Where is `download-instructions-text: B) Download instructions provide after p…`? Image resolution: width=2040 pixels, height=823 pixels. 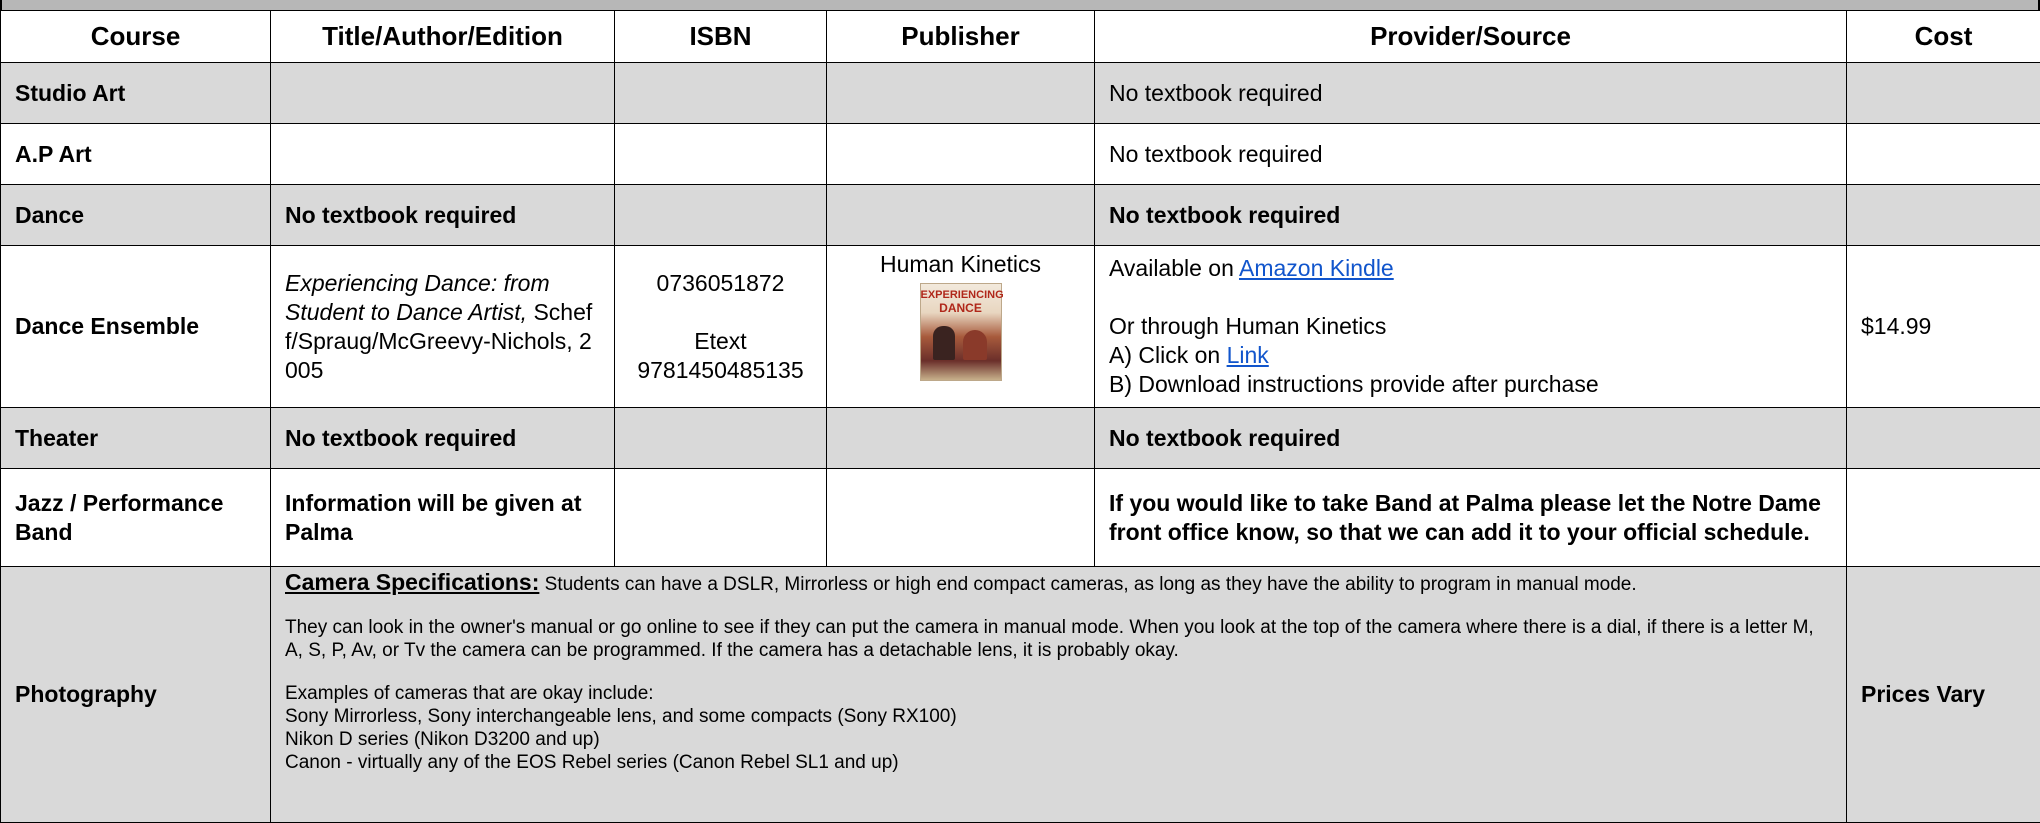 download-instructions-text: B) Download instructions provide after p… is located at coordinates (1354, 384).